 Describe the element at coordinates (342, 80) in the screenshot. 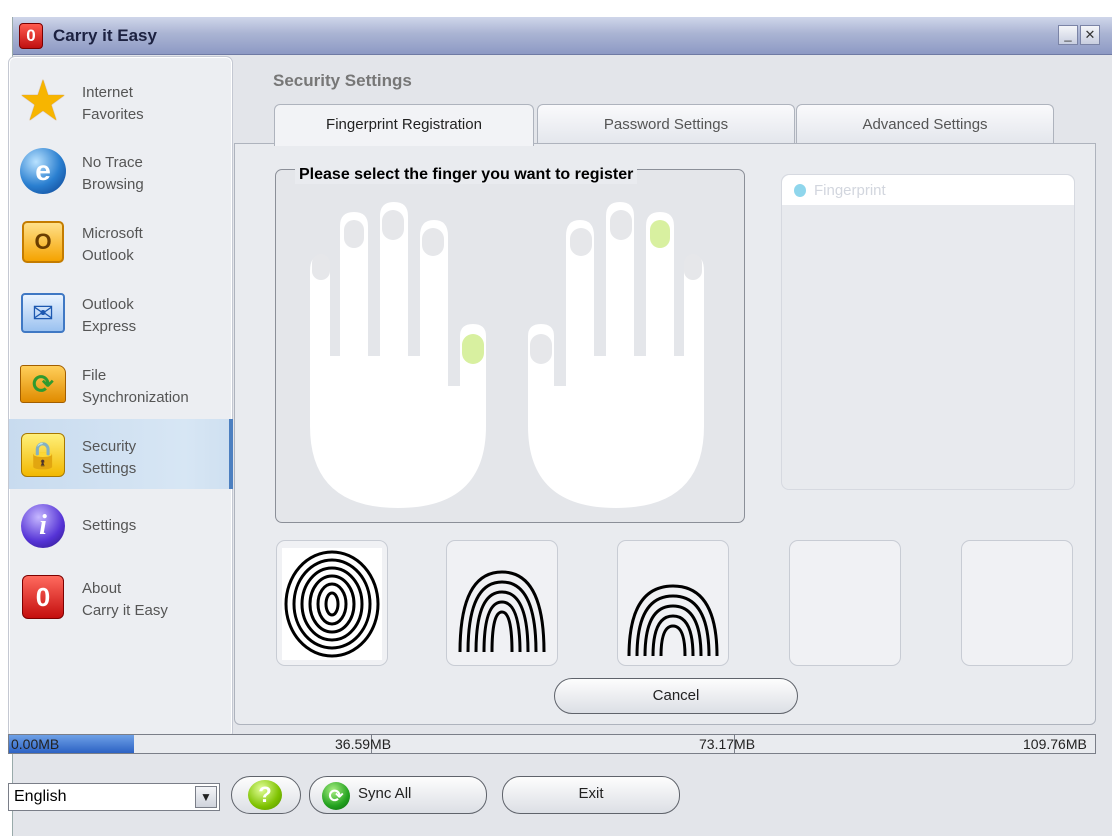

I see `section-title: Security Settings` at that location.